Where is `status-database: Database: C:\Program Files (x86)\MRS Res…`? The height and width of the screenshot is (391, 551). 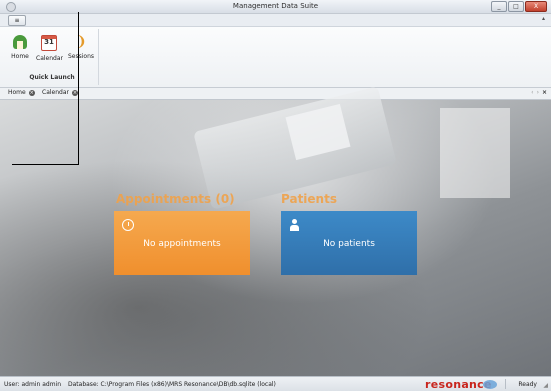 status-database: Database: C:\Program Files (x86)\MRS Res… is located at coordinates (172, 384).